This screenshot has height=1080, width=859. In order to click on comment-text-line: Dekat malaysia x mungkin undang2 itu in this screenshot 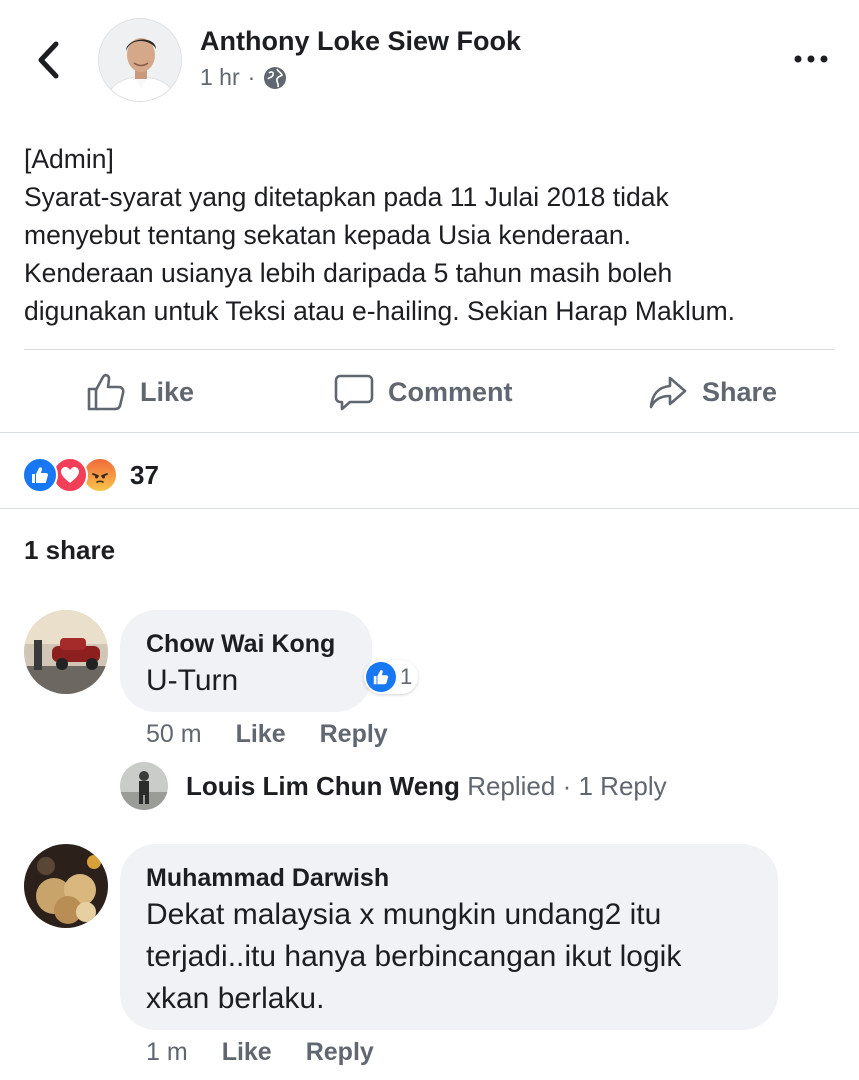, I will do `click(404, 914)`.